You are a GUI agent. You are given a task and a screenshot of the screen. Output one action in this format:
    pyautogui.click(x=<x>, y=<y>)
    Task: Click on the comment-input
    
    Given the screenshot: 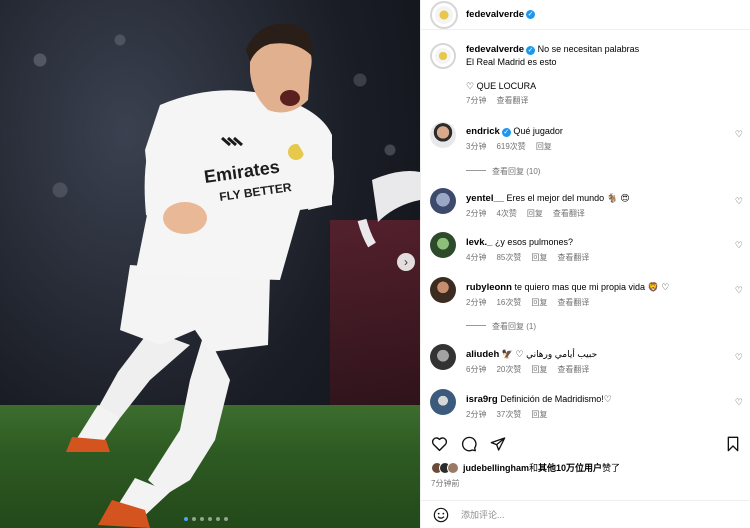 What is the action you would take?
    pyautogui.click(x=581, y=514)
    